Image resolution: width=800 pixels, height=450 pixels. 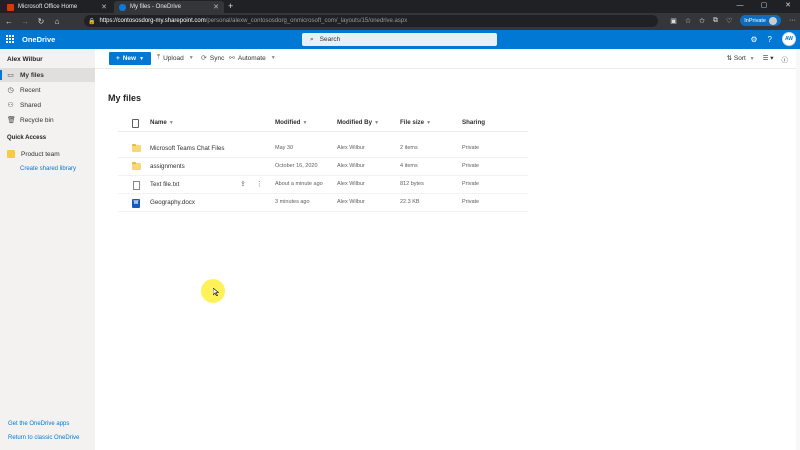 What do you see at coordinates (10, 39) in the screenshot?
I see `app-launcher-icon` at bounding box center [10, 39].